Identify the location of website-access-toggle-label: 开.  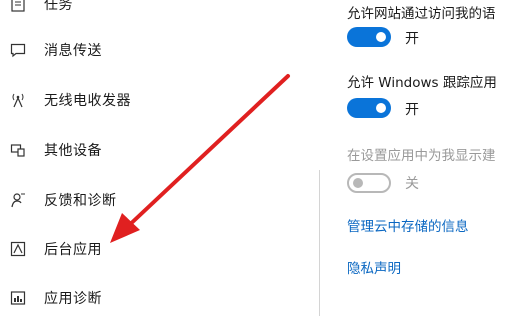
(412, 39).